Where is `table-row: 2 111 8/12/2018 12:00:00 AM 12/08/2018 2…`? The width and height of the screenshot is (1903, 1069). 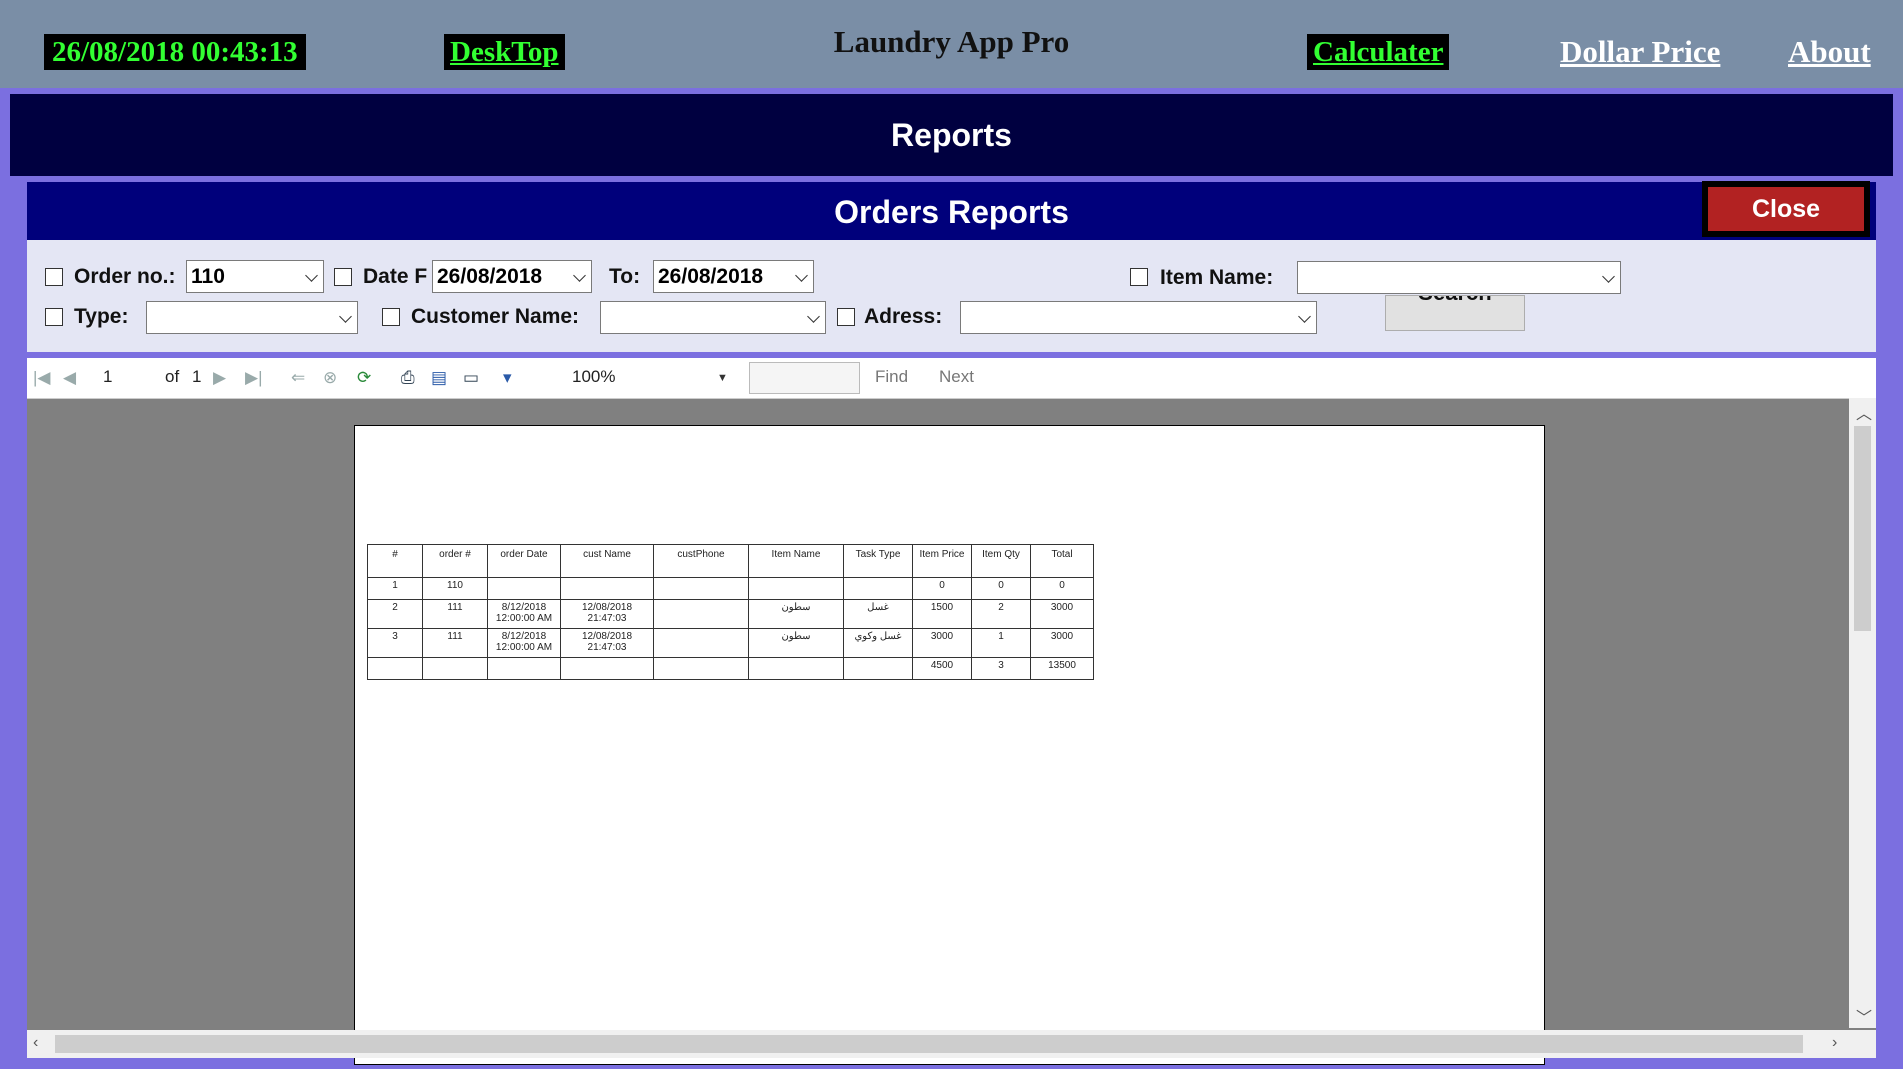
table-row: 2 111 8/12/2018 12:00:00 AM 12/08/2018 2… is located at coordinates (730, 614).